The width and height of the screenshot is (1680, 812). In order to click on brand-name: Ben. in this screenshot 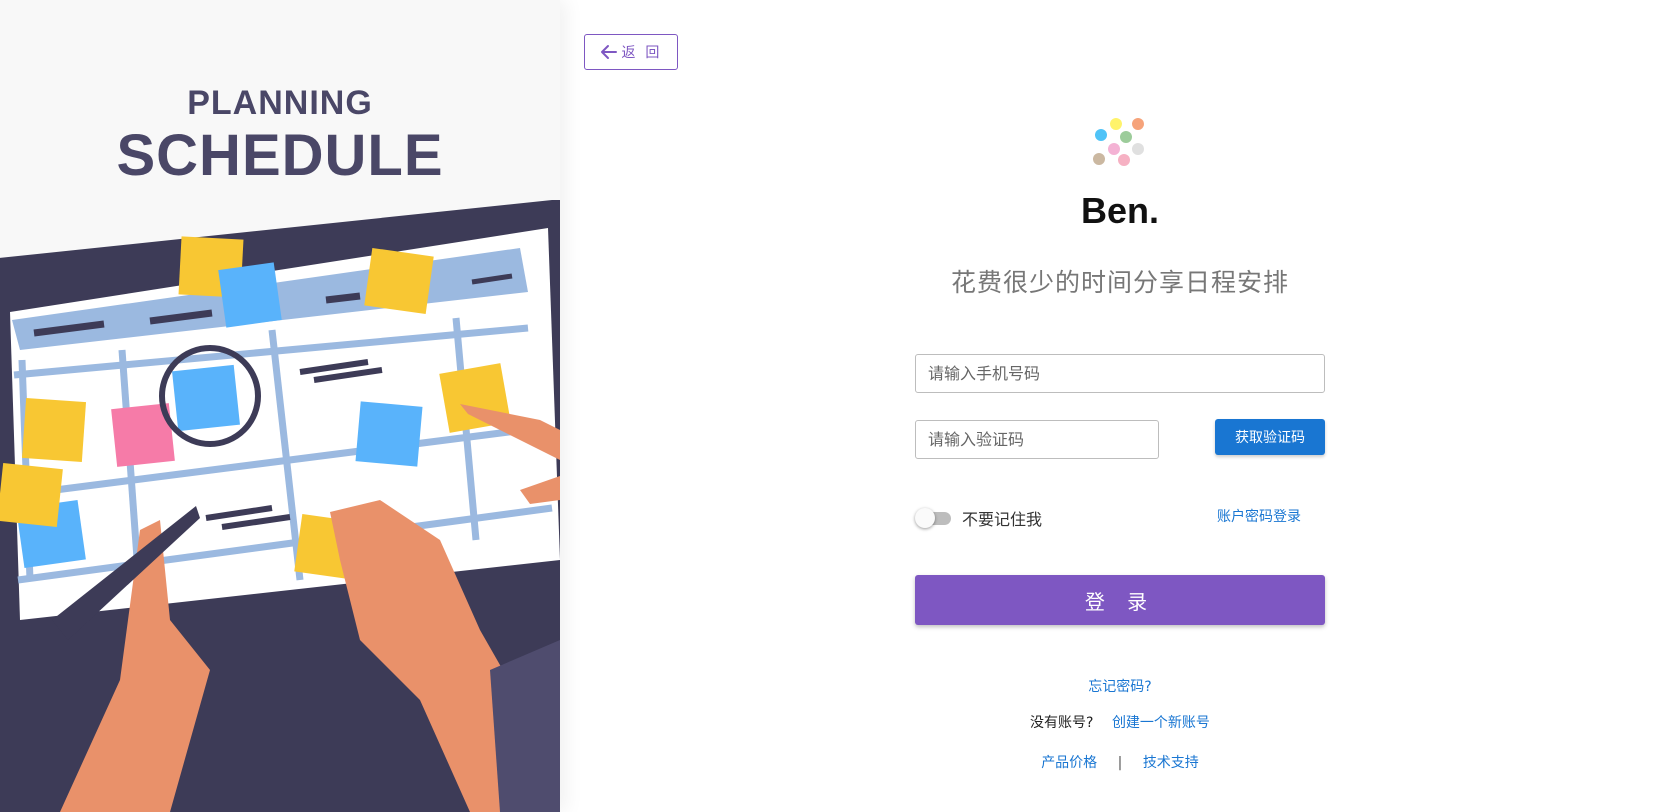, I will do `click(1119, 210)`.